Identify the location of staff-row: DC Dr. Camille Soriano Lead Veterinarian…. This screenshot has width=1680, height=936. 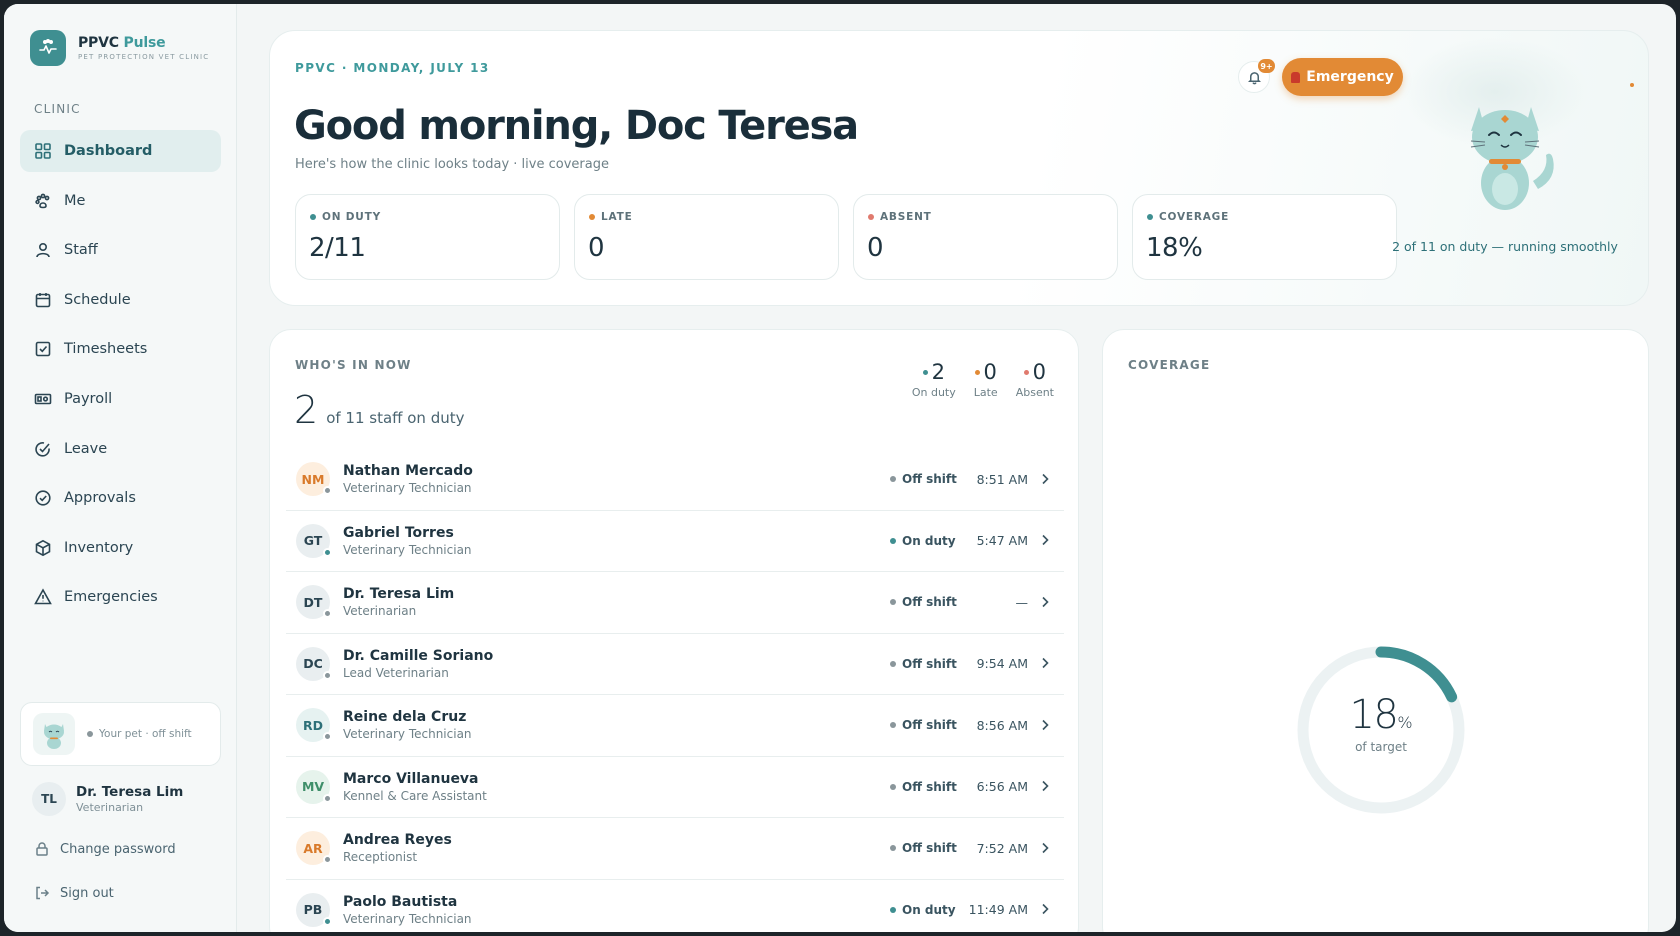
(675, 664).